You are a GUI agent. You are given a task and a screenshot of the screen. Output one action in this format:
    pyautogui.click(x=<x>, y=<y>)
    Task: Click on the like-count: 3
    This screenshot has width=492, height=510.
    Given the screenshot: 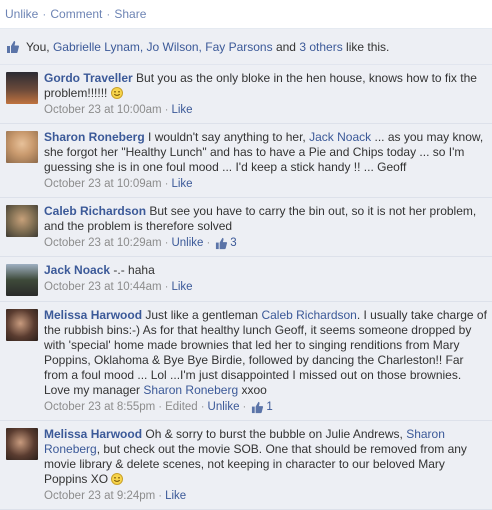 What is the action you would take?
    pyautogui.click(x=233, y=243)
    